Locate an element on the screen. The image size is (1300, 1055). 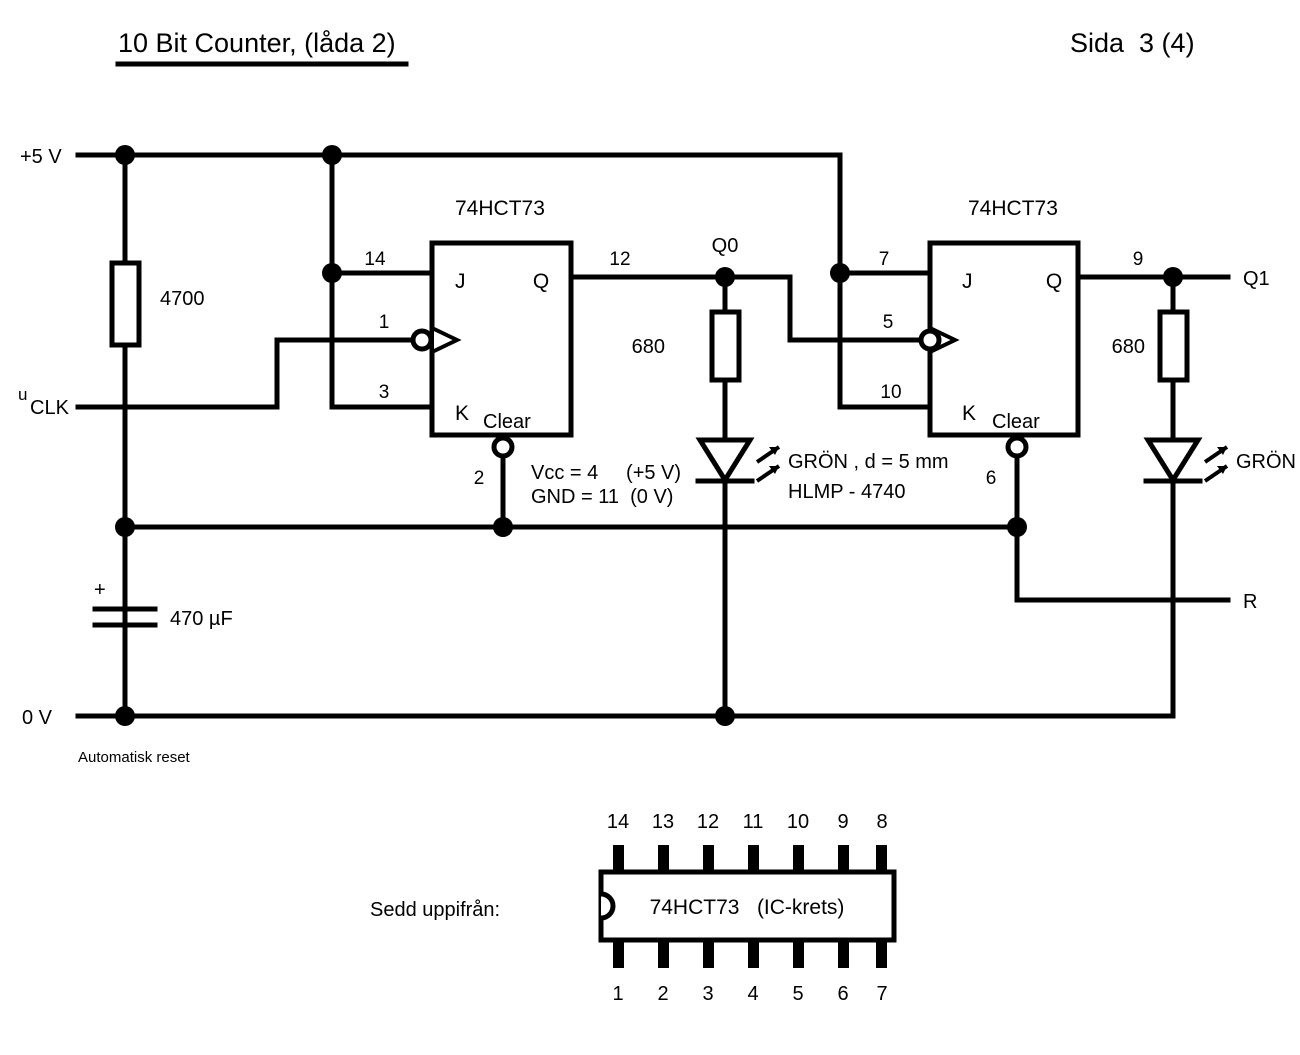
page-title: 10 Bit Counter, (låda 2) is located at coordinates (257, 43).